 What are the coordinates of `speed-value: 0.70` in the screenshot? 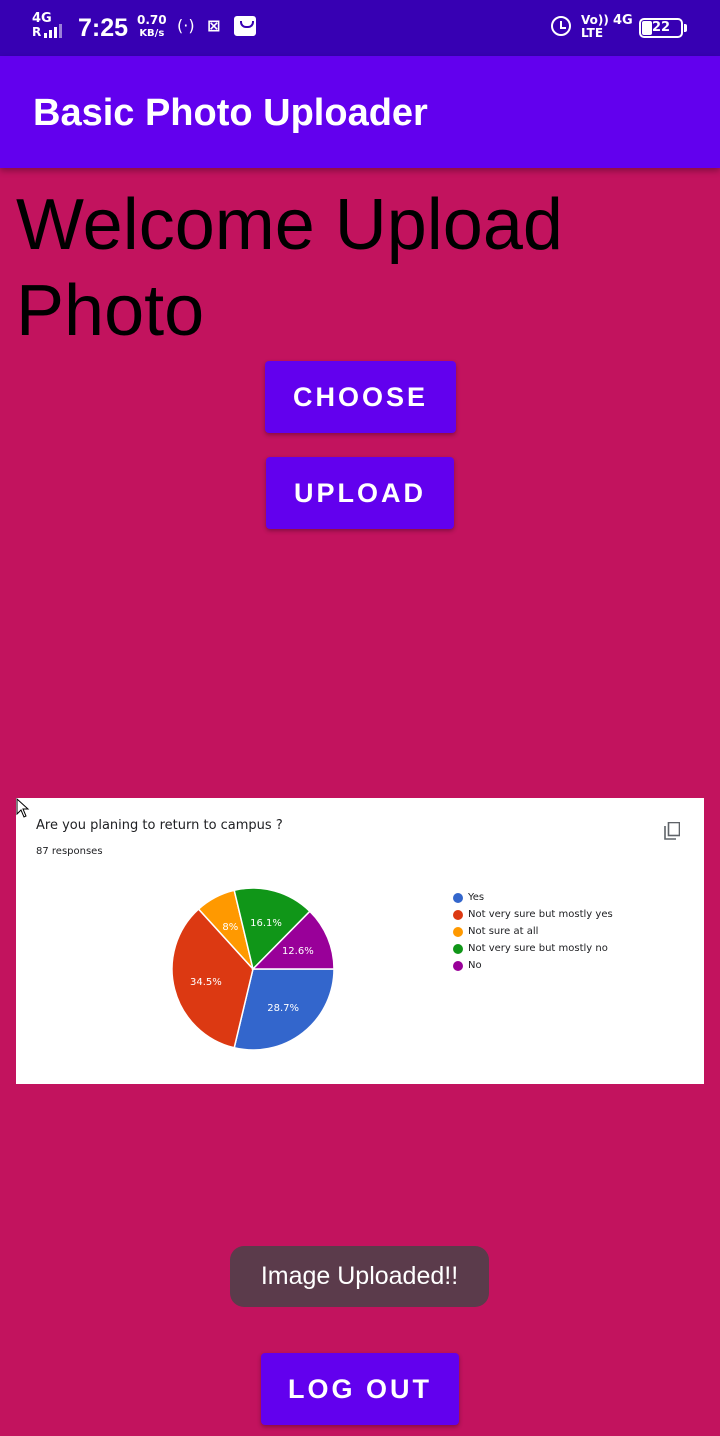 It's located at (152, 20).